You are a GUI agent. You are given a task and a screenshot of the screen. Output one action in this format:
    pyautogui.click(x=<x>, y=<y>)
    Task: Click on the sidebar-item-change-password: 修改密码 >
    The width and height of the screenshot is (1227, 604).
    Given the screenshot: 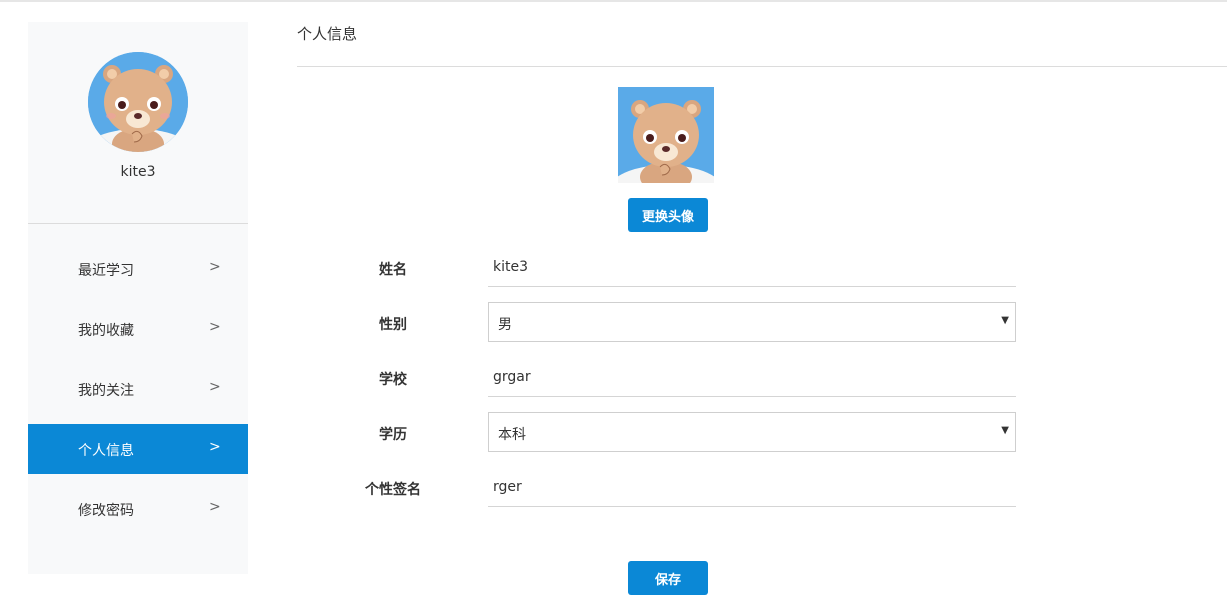 What is the action you would take?
    pyautogui.click(x=138, y=509)
    